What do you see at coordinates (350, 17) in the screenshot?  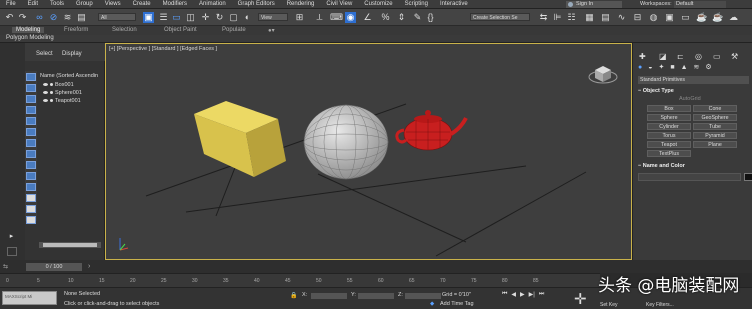 I see `snaps-toggle-icon: ◉` at bounding box center [350, 17].